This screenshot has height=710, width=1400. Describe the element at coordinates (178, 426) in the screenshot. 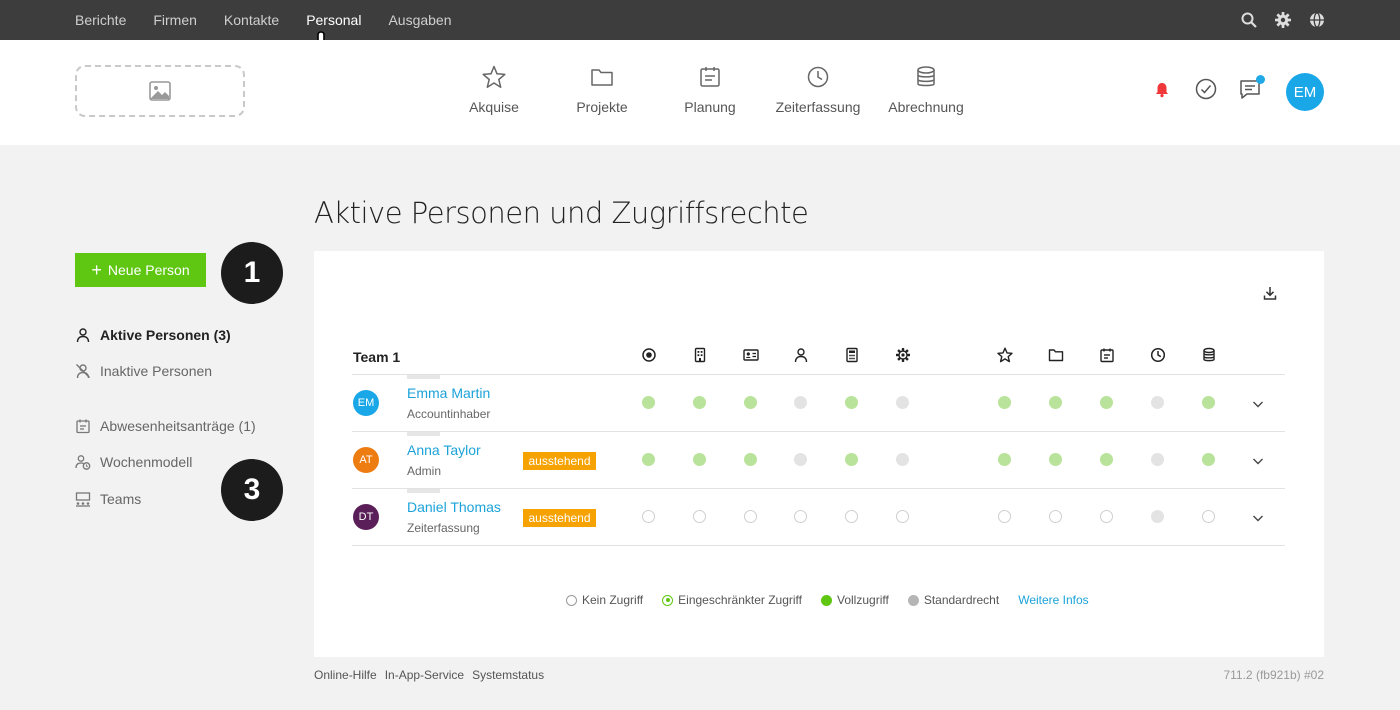

I see `sidebar-item-label: Abwesenheitsanträge (1)` at that location.